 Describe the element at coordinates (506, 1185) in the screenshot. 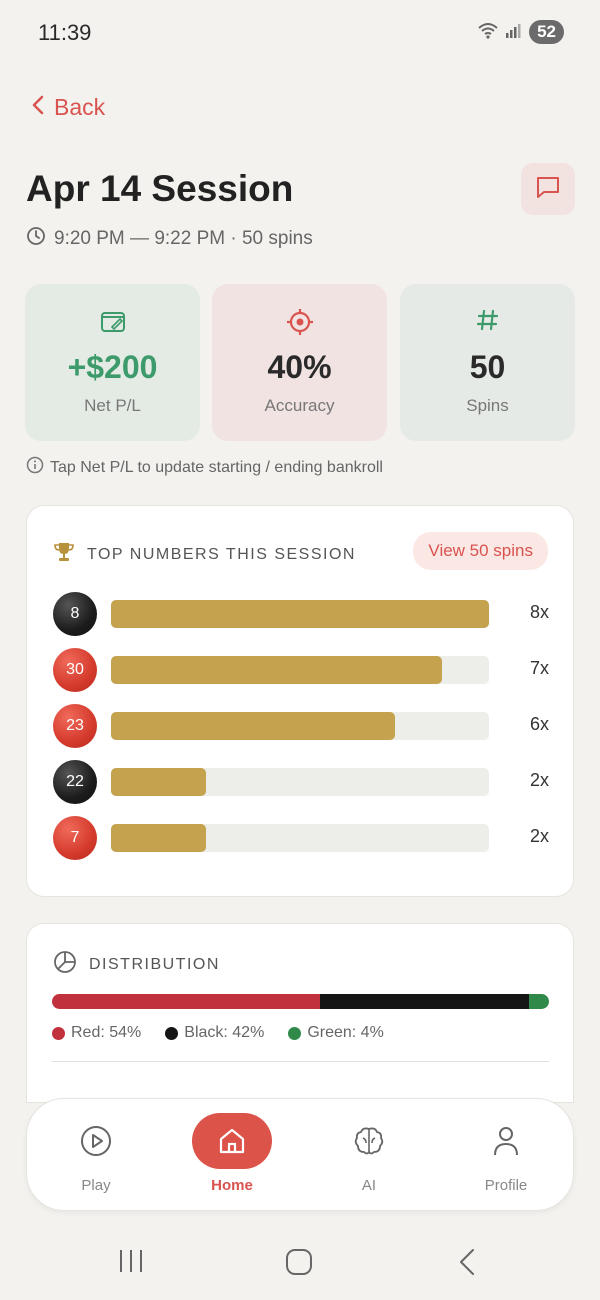

I see `nav-profile-label: Profile` at that location.